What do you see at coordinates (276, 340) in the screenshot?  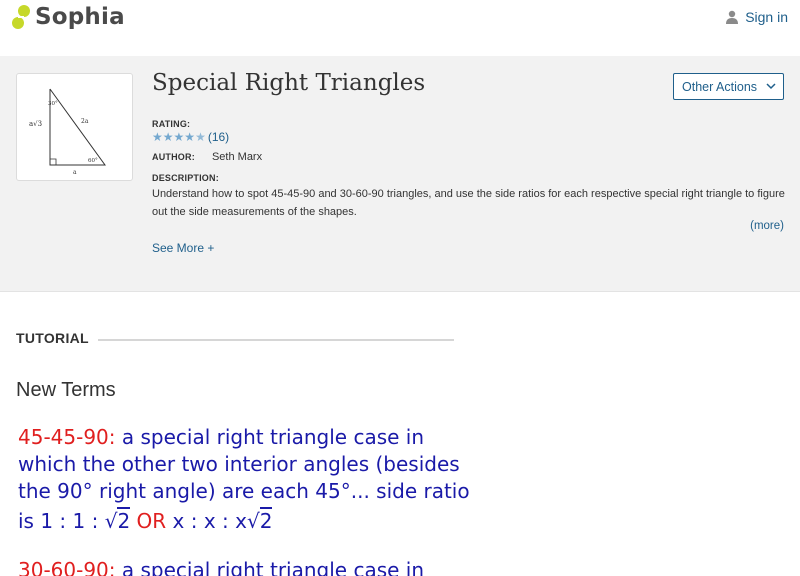 I see `section-divider` at bounding box center [276, 340].